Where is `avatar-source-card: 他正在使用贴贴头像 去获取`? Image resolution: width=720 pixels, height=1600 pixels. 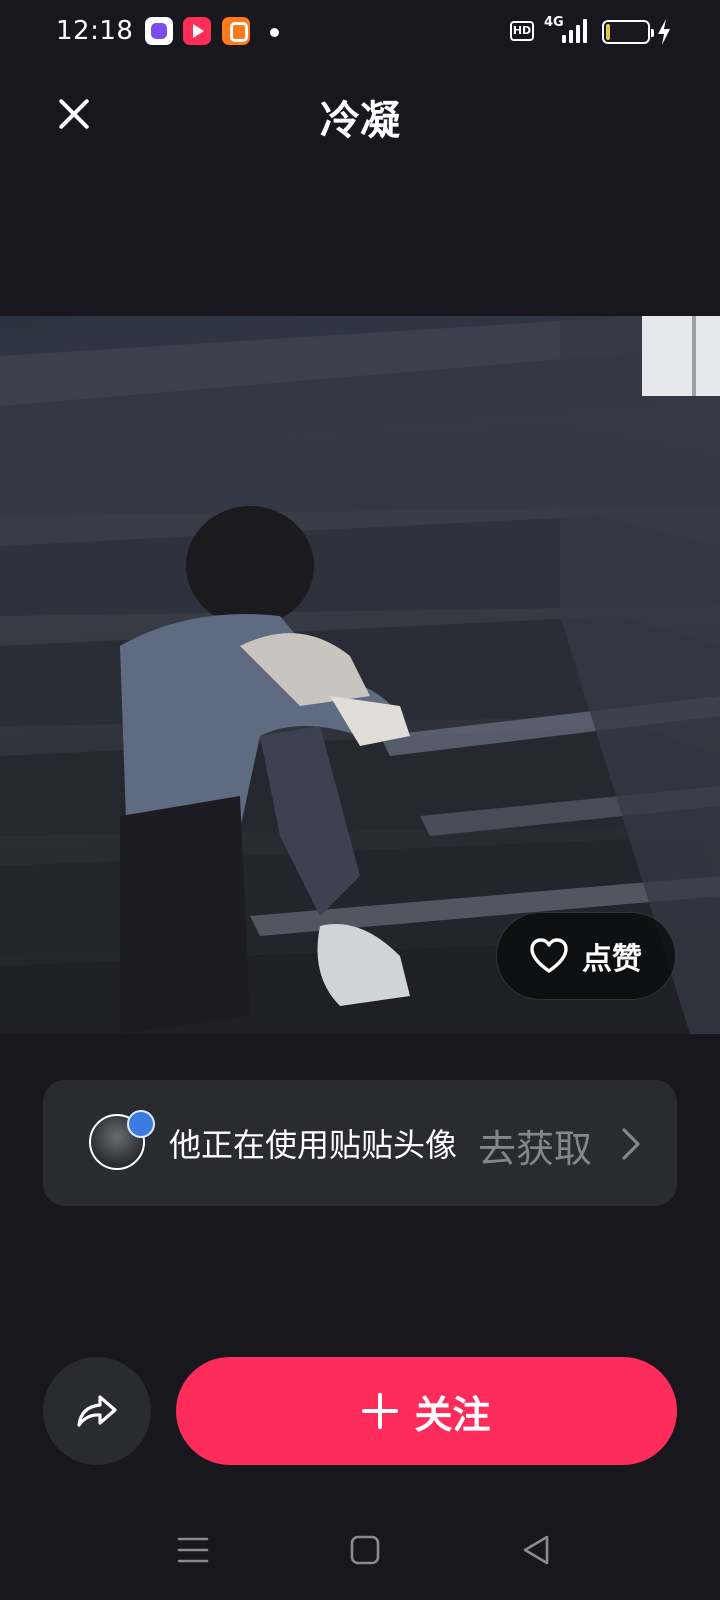 avatar-source-card: 他正在使用贴贴头像 去获取 is located at coordinates (360, 1143).